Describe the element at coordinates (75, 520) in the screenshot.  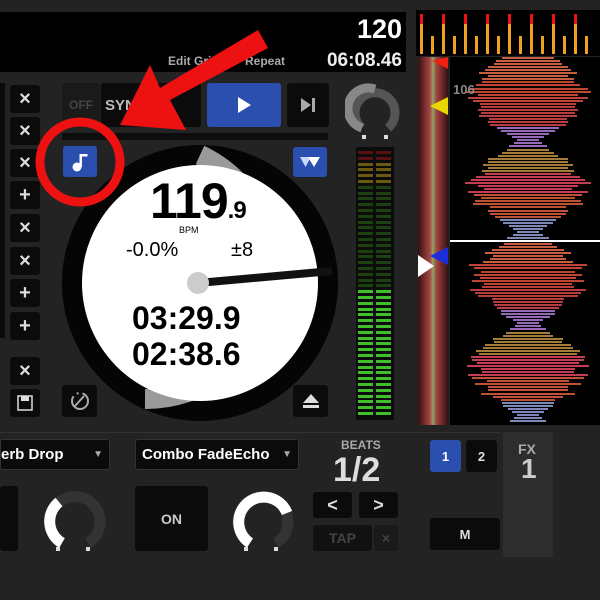
I see `fx1-knob` at that location.